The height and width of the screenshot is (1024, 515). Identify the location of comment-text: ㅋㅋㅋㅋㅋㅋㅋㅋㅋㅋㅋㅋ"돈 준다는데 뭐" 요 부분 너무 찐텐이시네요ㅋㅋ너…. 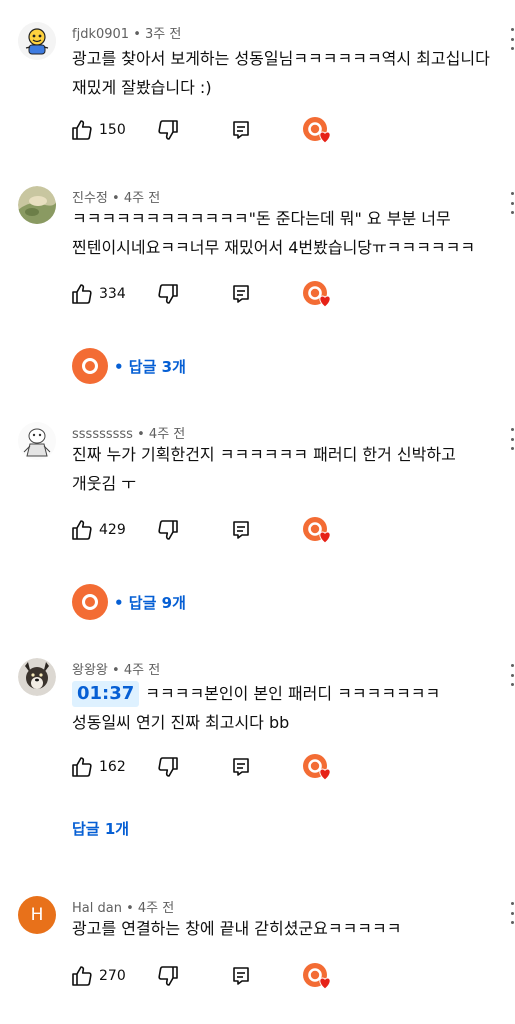
(274, 233).